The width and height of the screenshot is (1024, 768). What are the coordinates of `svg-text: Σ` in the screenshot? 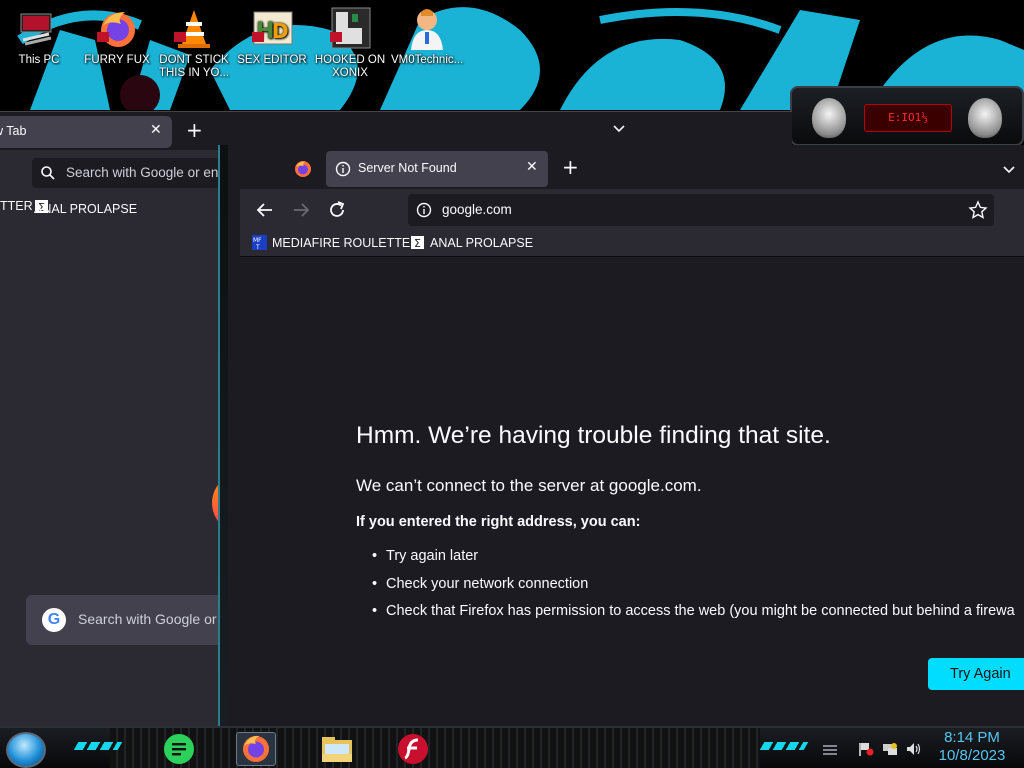 It's located at (417, 243).